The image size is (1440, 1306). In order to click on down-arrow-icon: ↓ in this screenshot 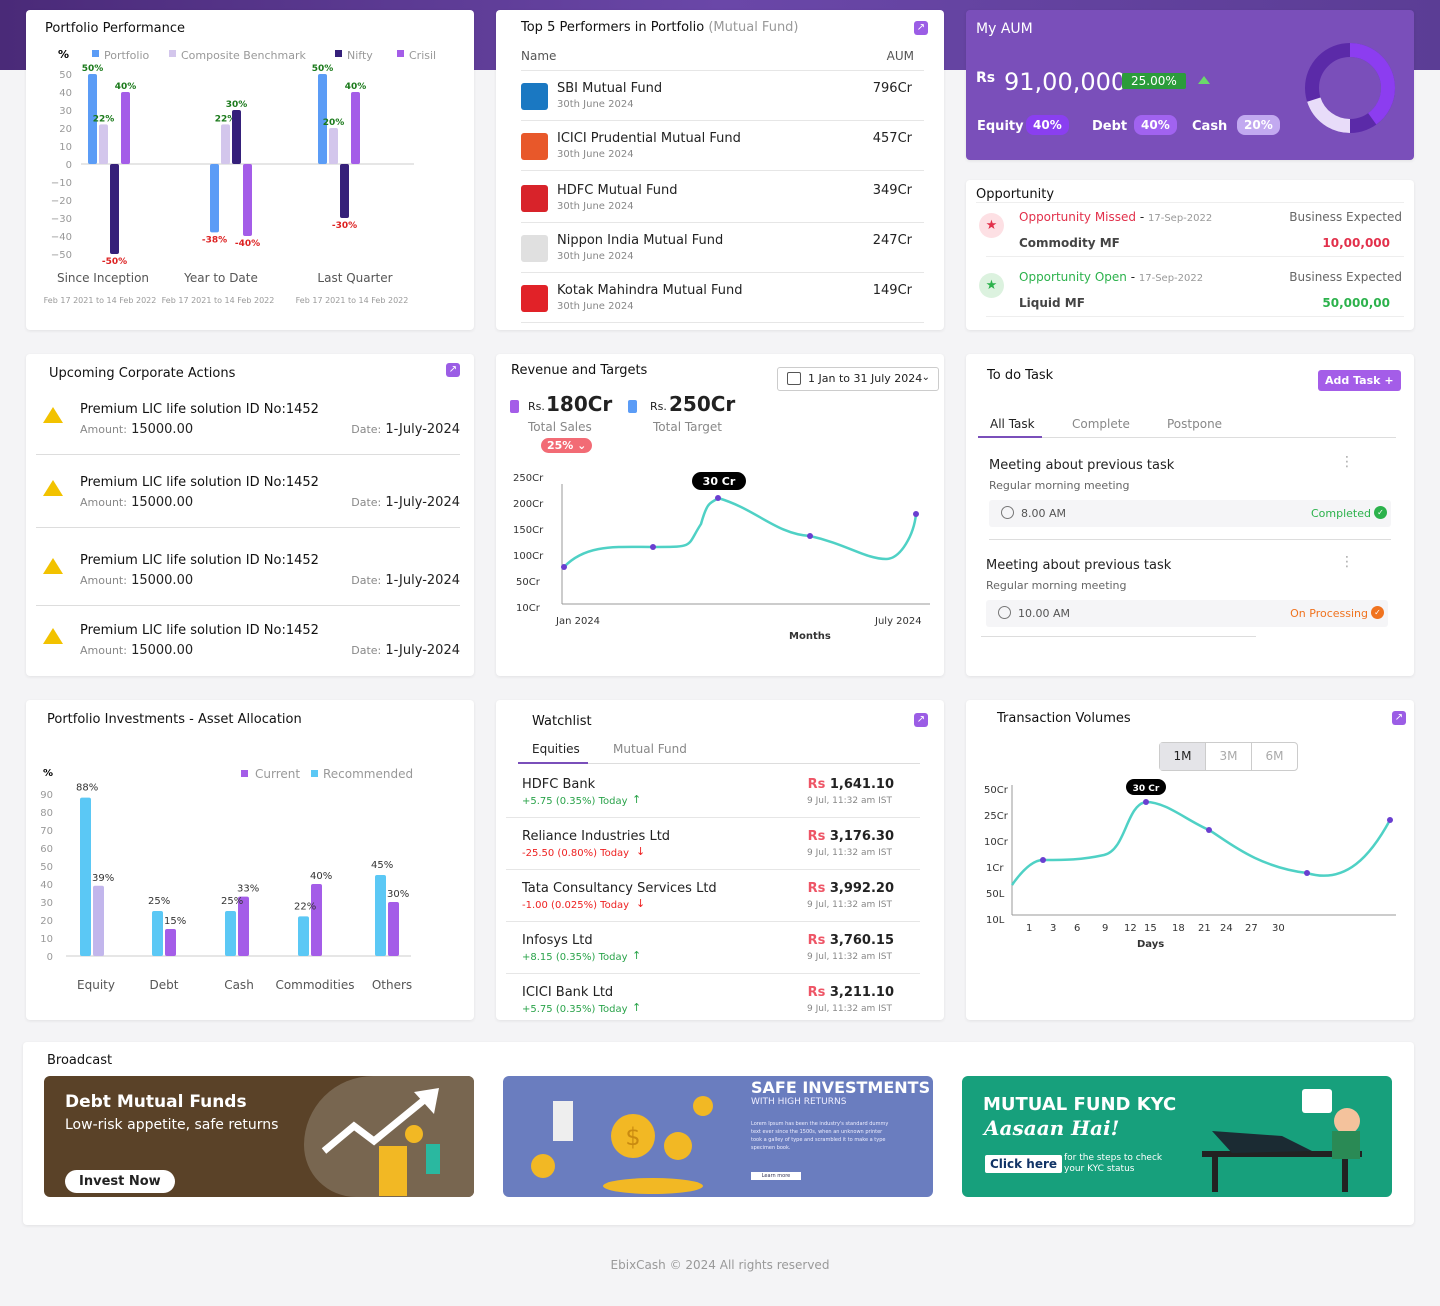, I will do `click(641, 903)`.